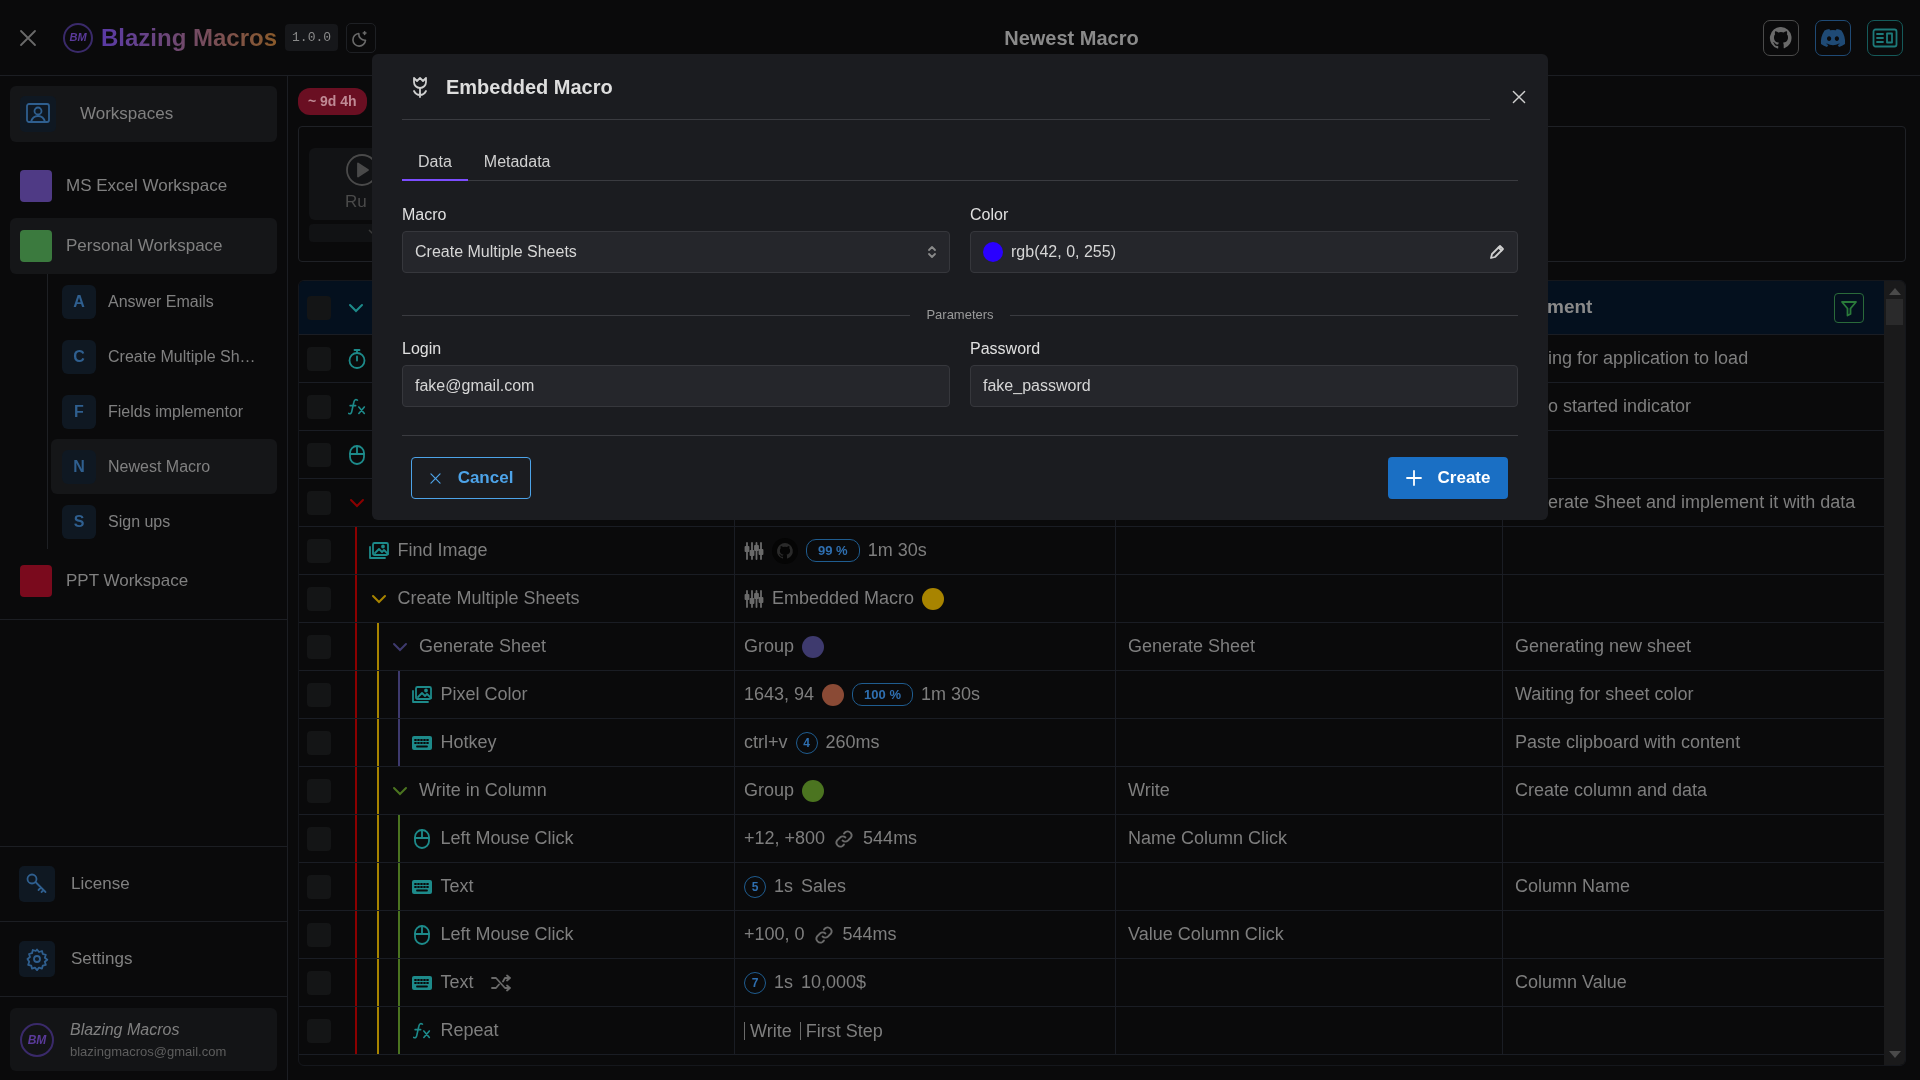 Image resolution: width=1920 pixels, height=1080 pixels. Describe the element at coordinates (469, 1030) in the screenshot. I see `step-name: Repeat` at that location.